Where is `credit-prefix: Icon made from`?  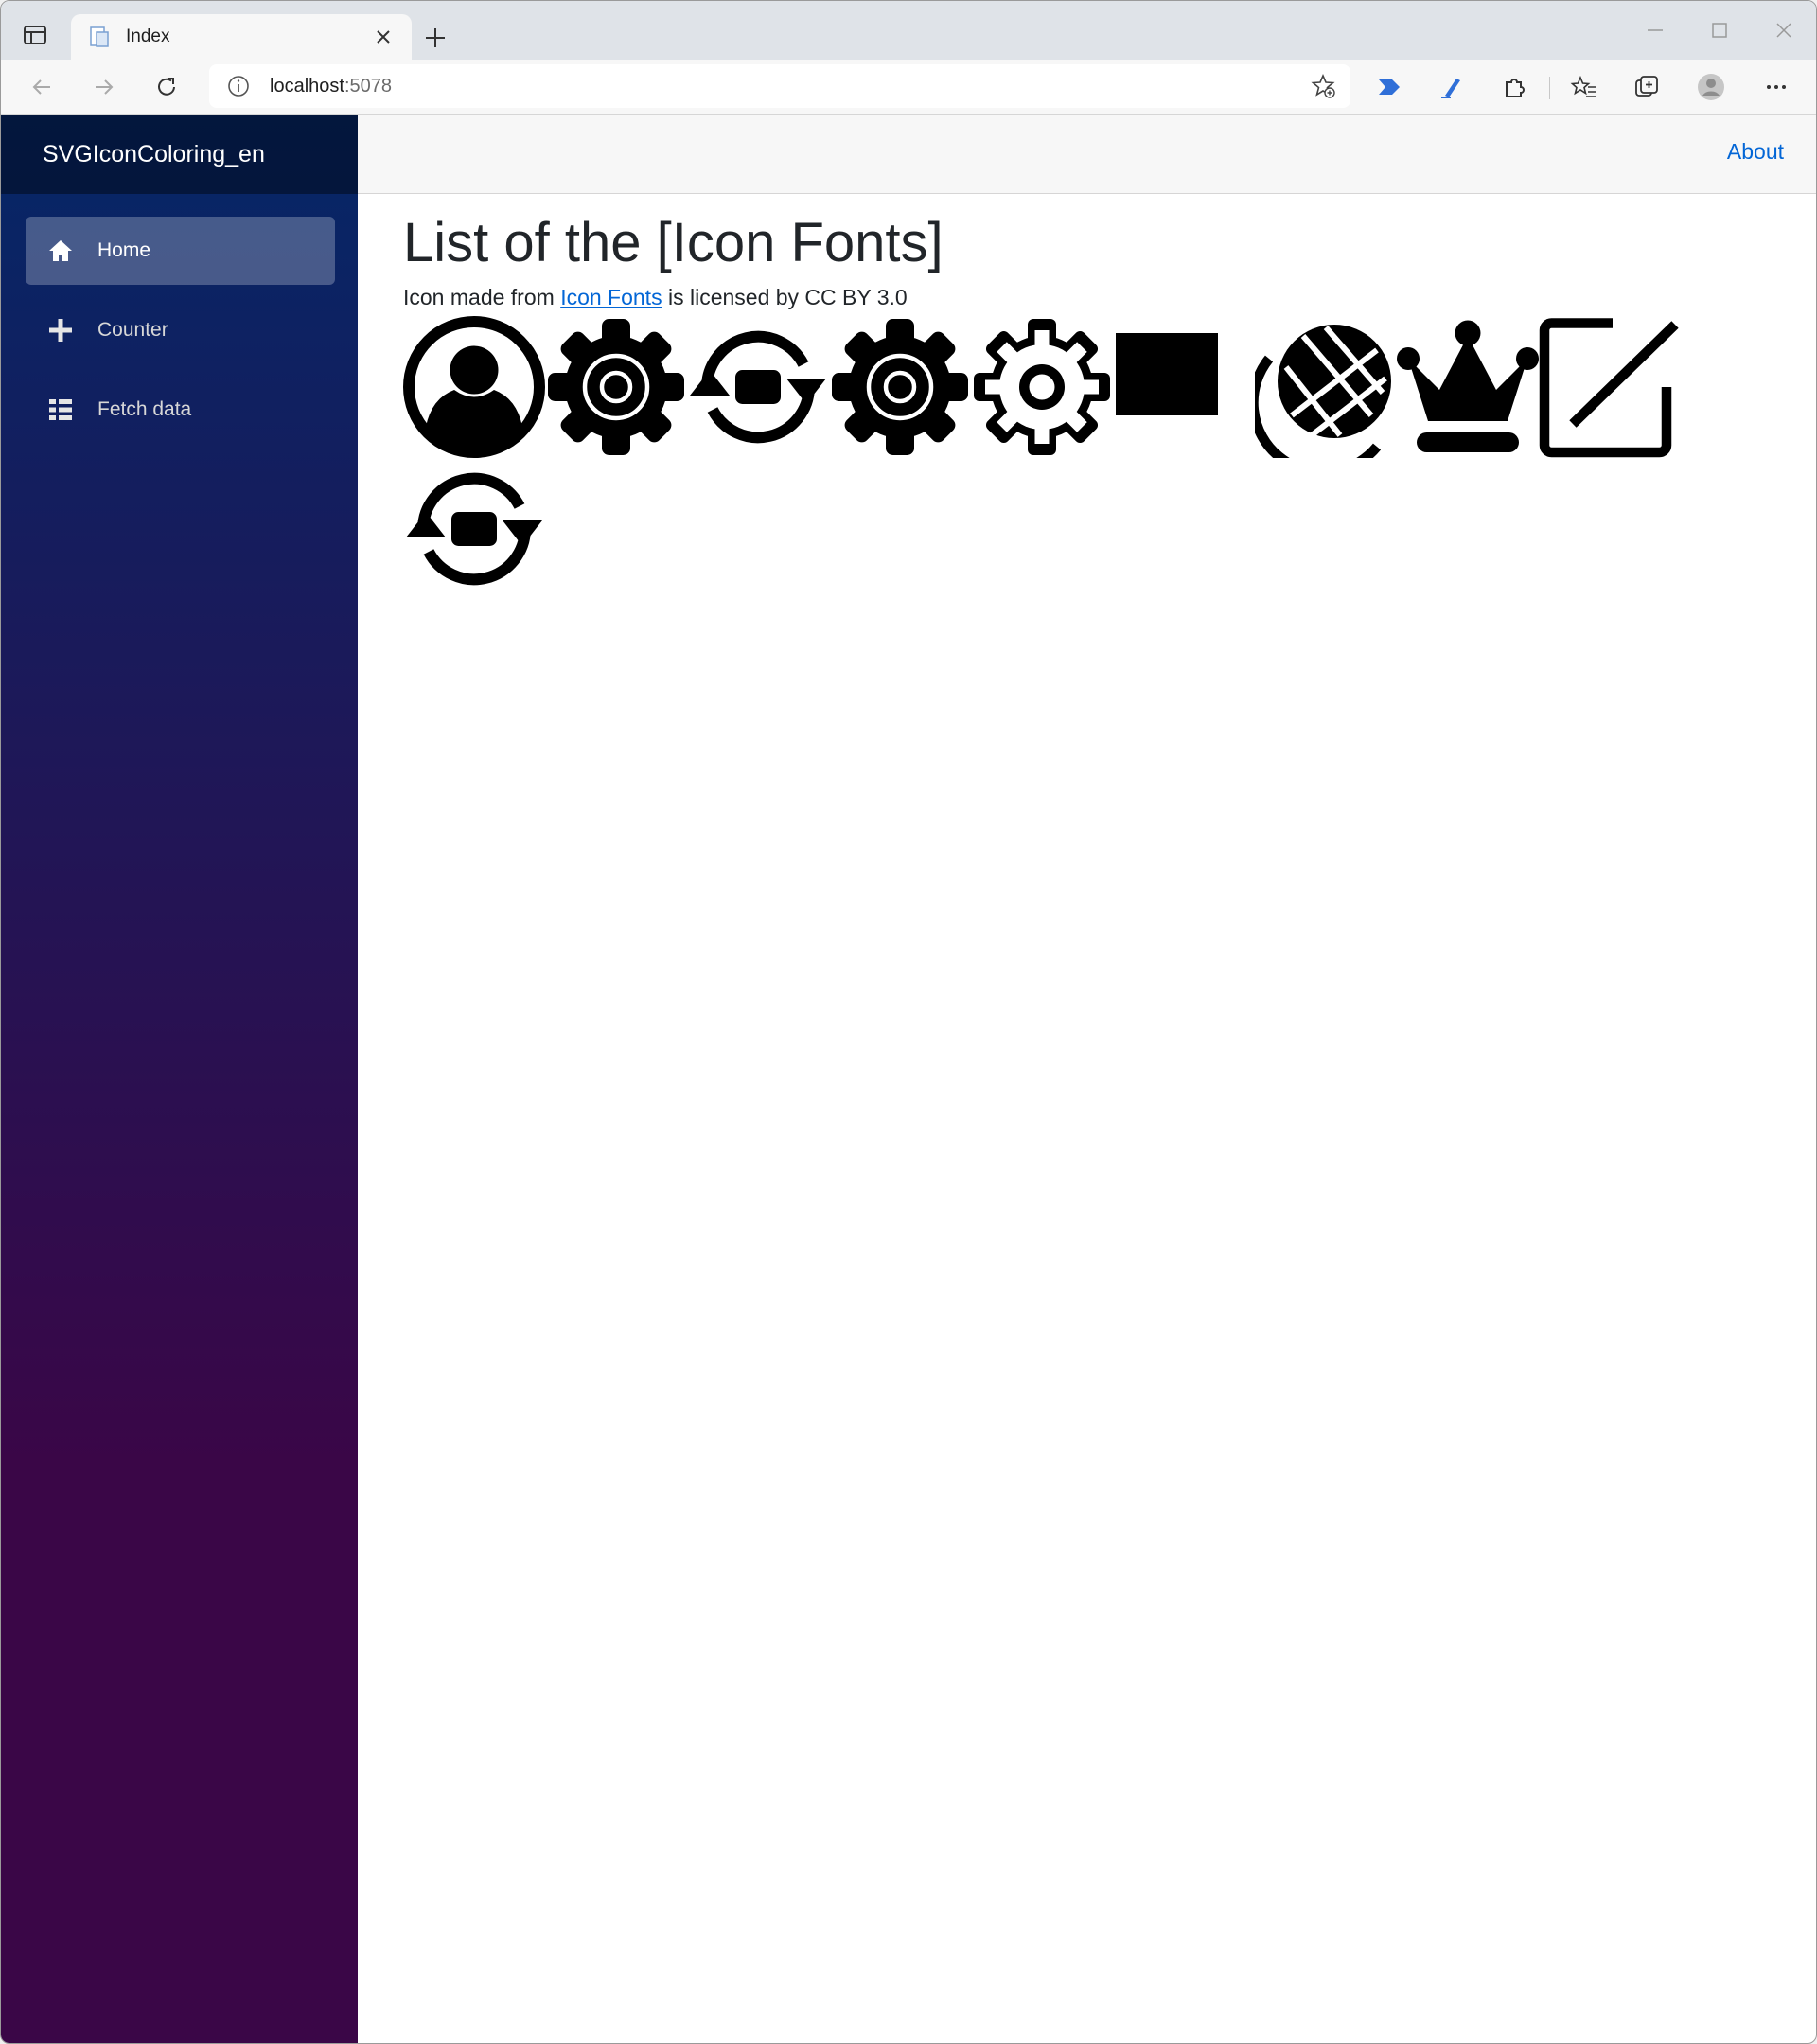 credit-prefix: Icon made from is located at coordinates (482, 296).